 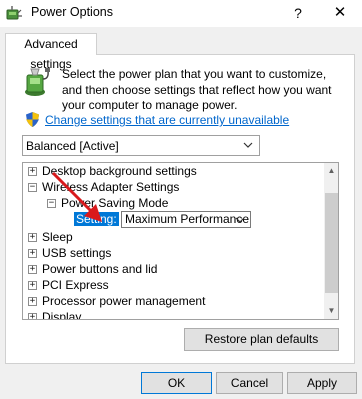 I want to click on tree-item-label: Sleep, so click(x=57, y=237).